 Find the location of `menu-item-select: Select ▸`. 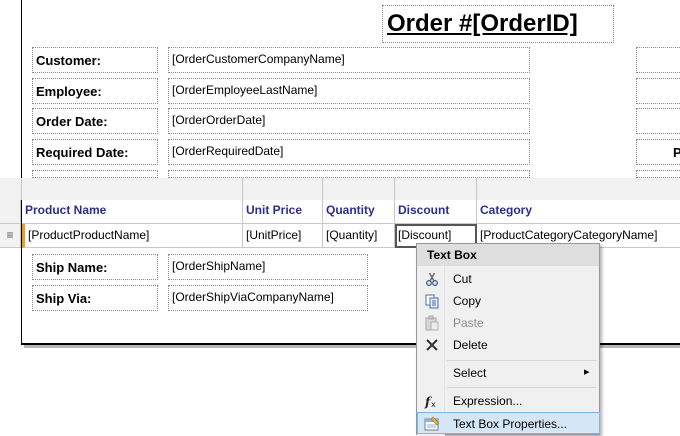

menu-item-select: Select ▸ is located at coordinates (509, 373).